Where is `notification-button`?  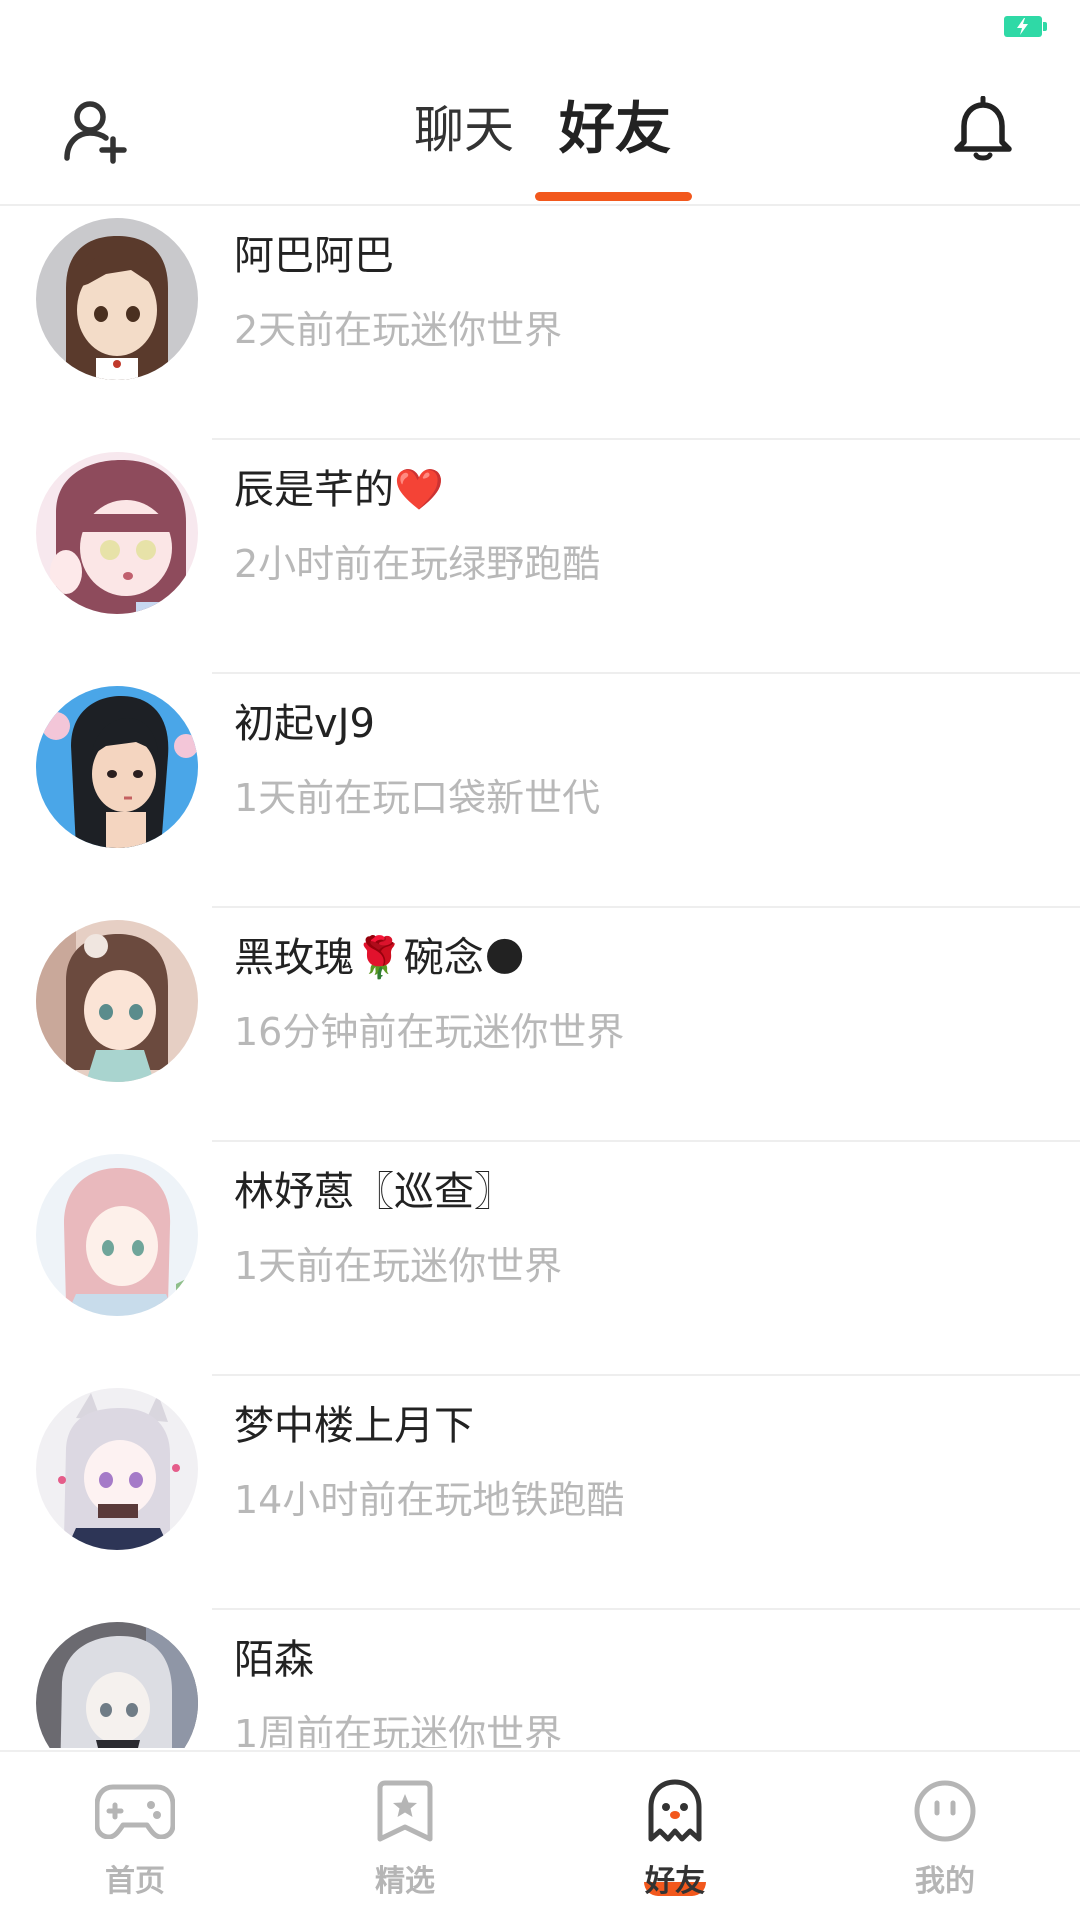 notification-button is located at coordinates (983, 129).